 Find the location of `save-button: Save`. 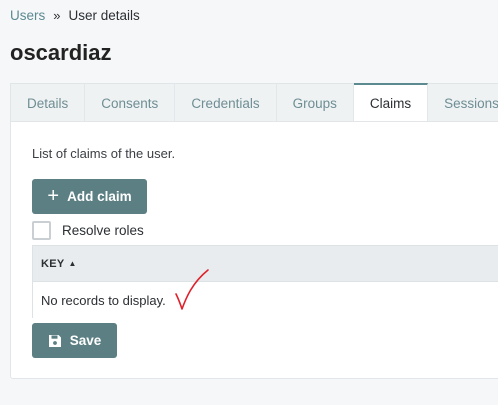

save-button: Save is located at coordinates (74, 340).